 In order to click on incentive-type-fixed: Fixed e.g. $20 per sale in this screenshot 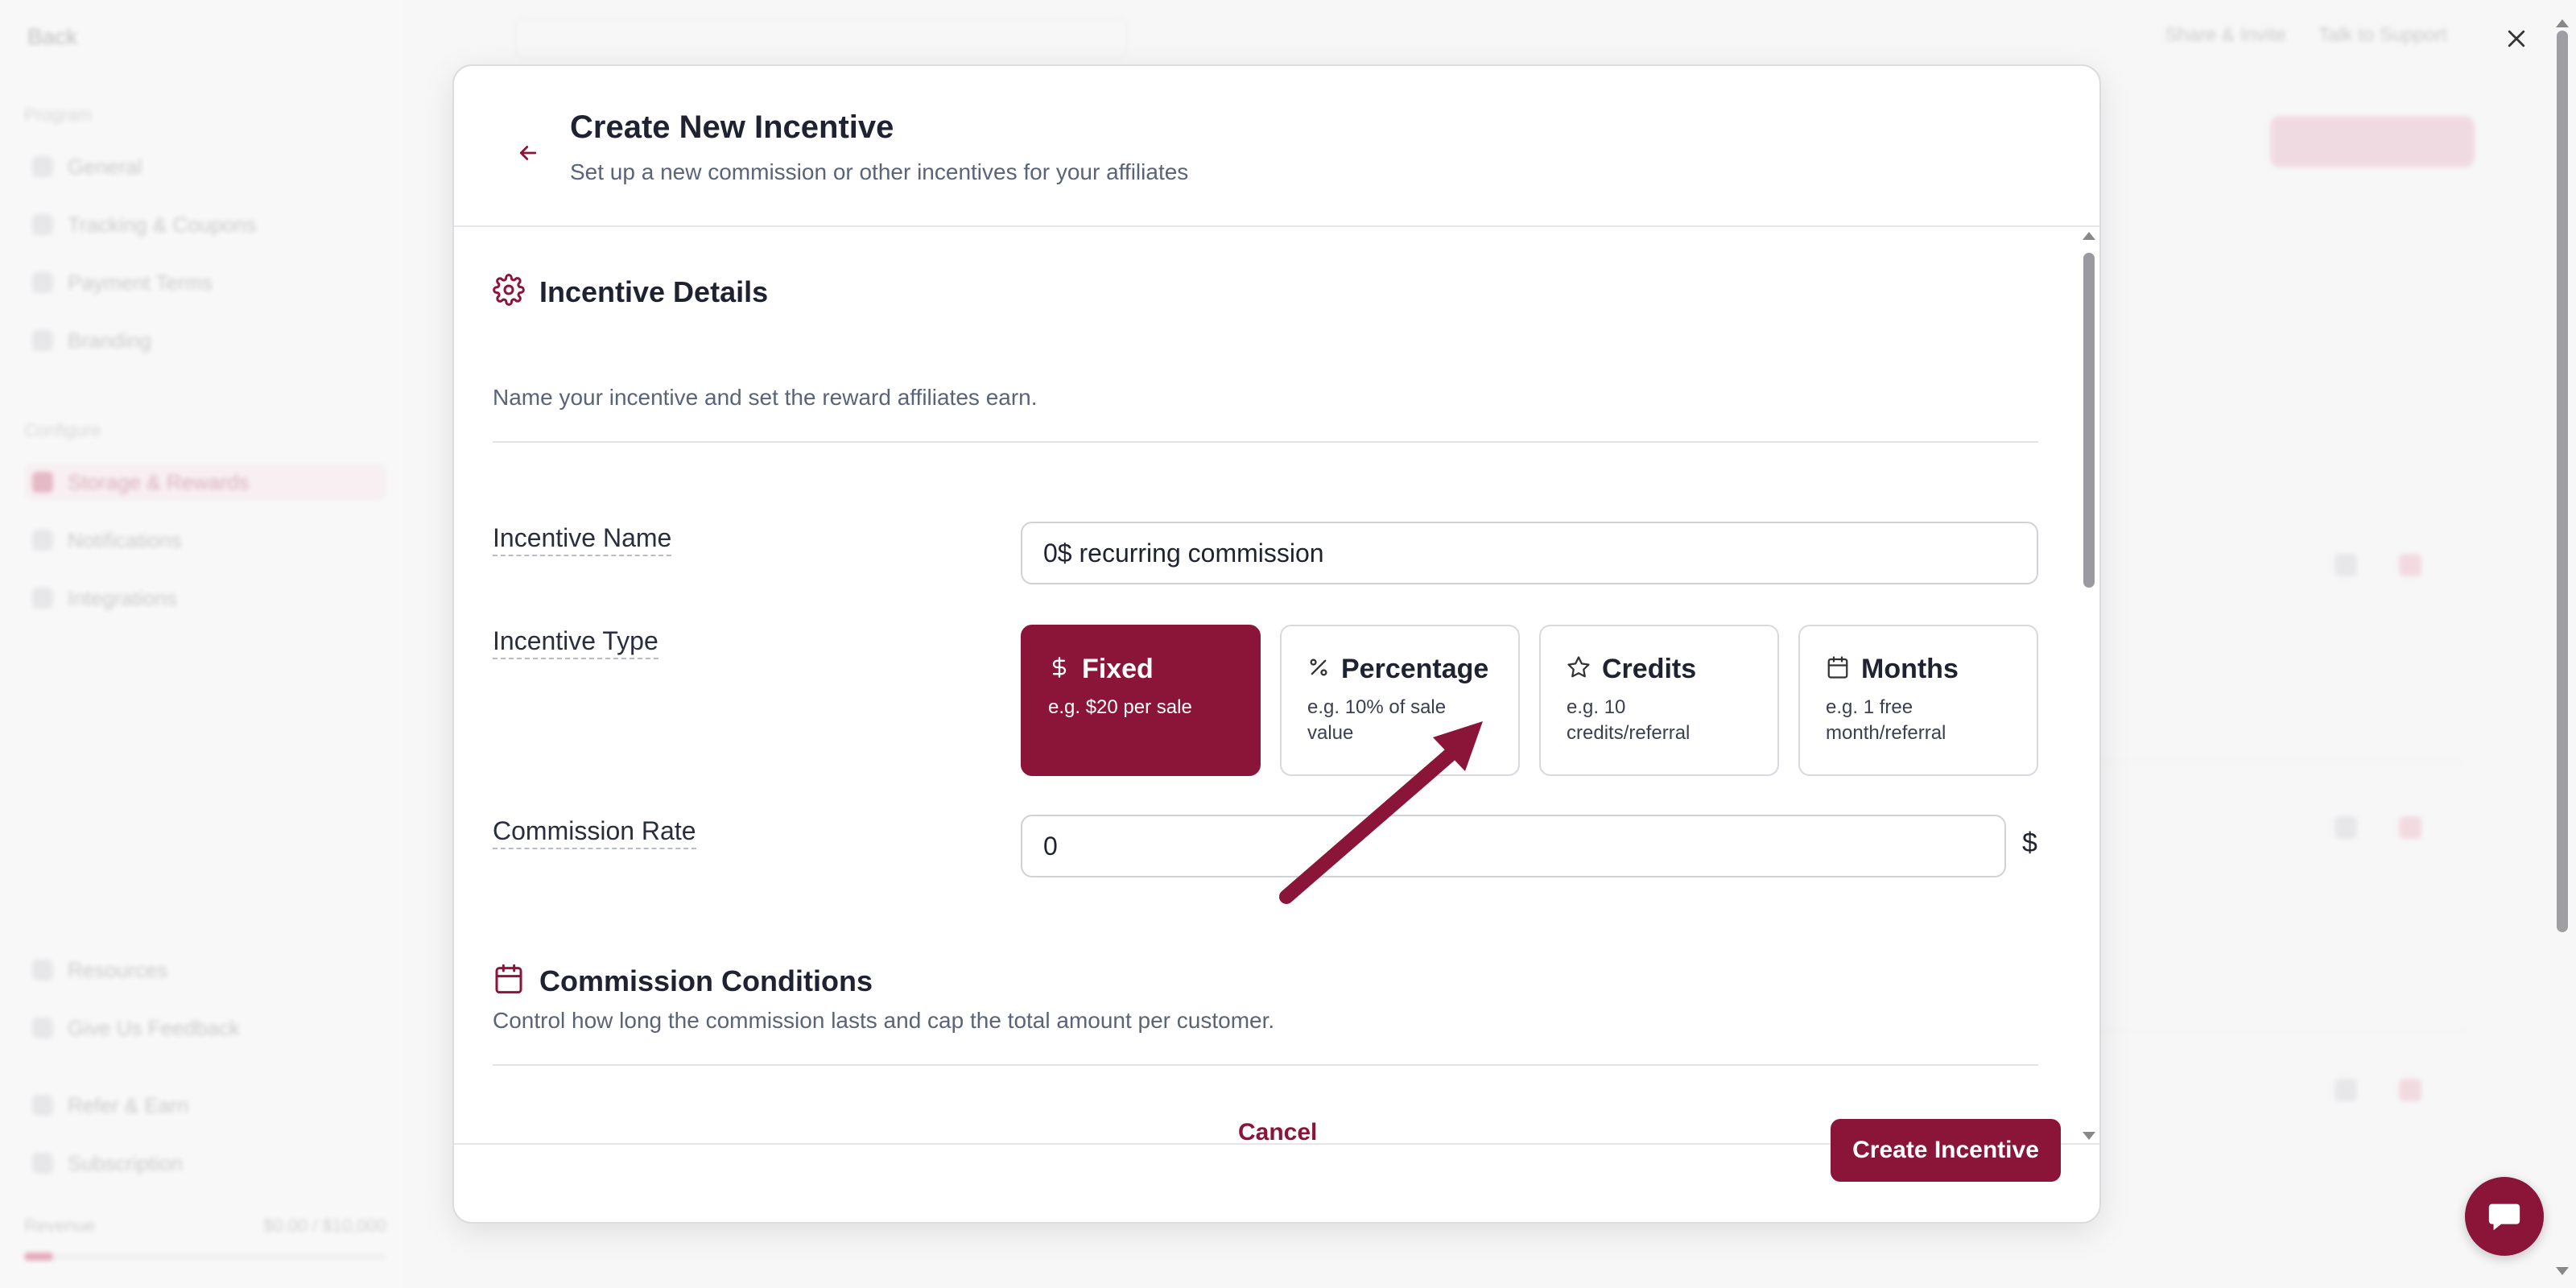, I will do `click(1141, 700)`.